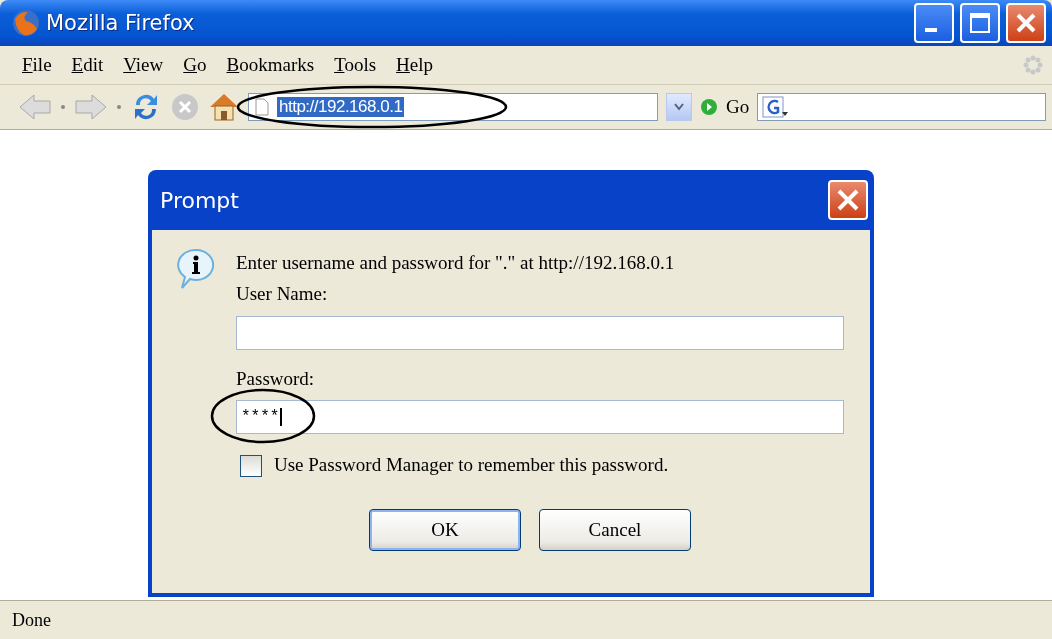  What do you see at coordinates (453, 107) in the screenshot?
I see `address-field: http://192.168.0.1` at bounding box center [453, 107].